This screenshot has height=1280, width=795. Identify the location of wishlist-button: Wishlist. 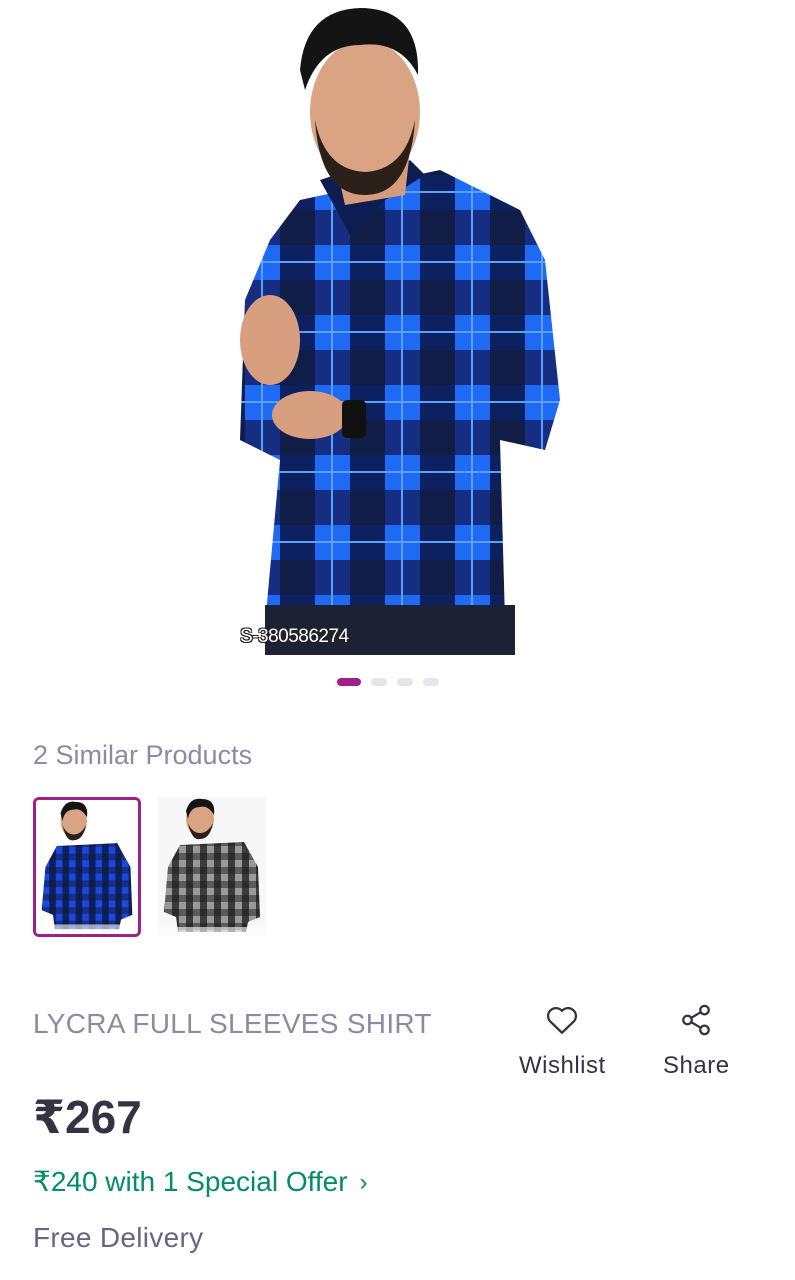
(562, 1040).